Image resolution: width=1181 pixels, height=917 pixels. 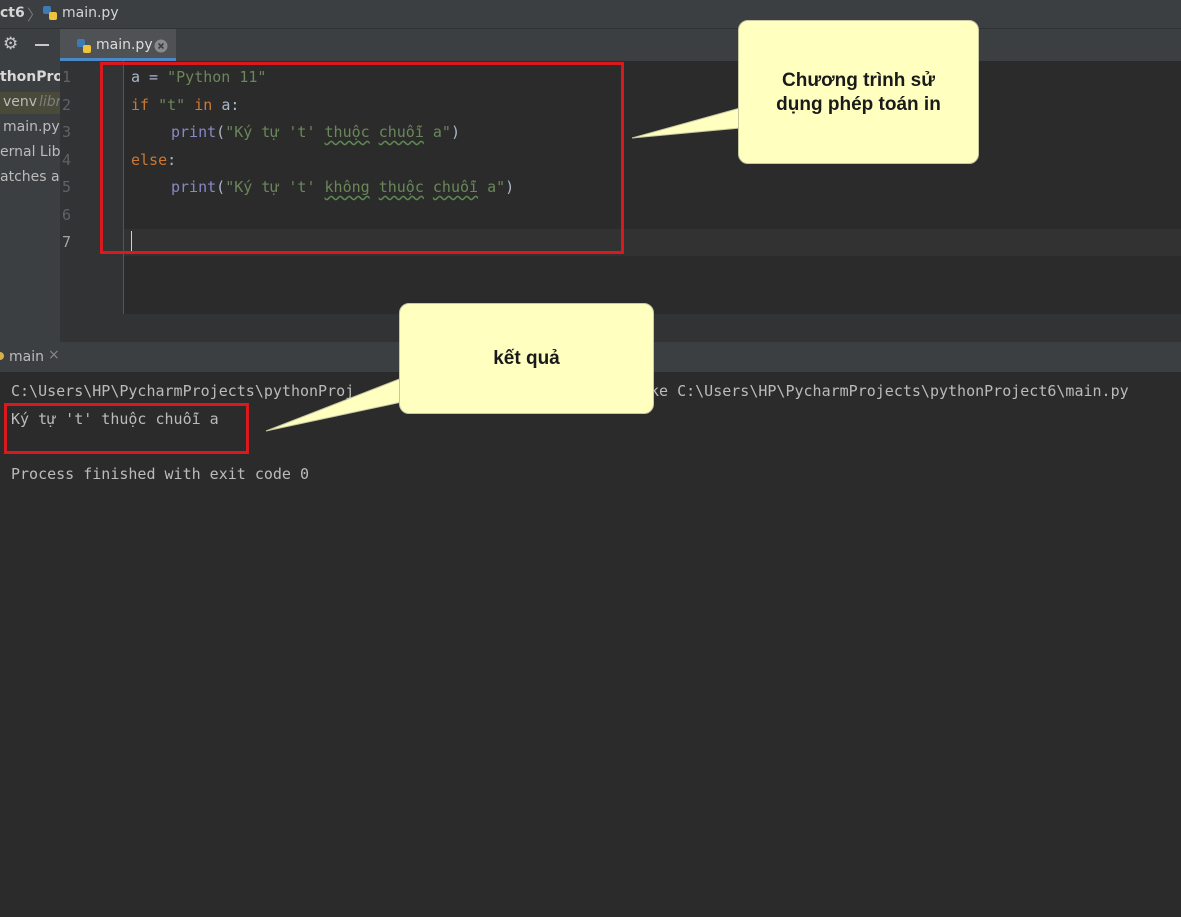 What do you see at coordinates (858, 80) in the screenshot?
I see `callout-line-1: Chương trình sử` at bounding box center [858, 80].